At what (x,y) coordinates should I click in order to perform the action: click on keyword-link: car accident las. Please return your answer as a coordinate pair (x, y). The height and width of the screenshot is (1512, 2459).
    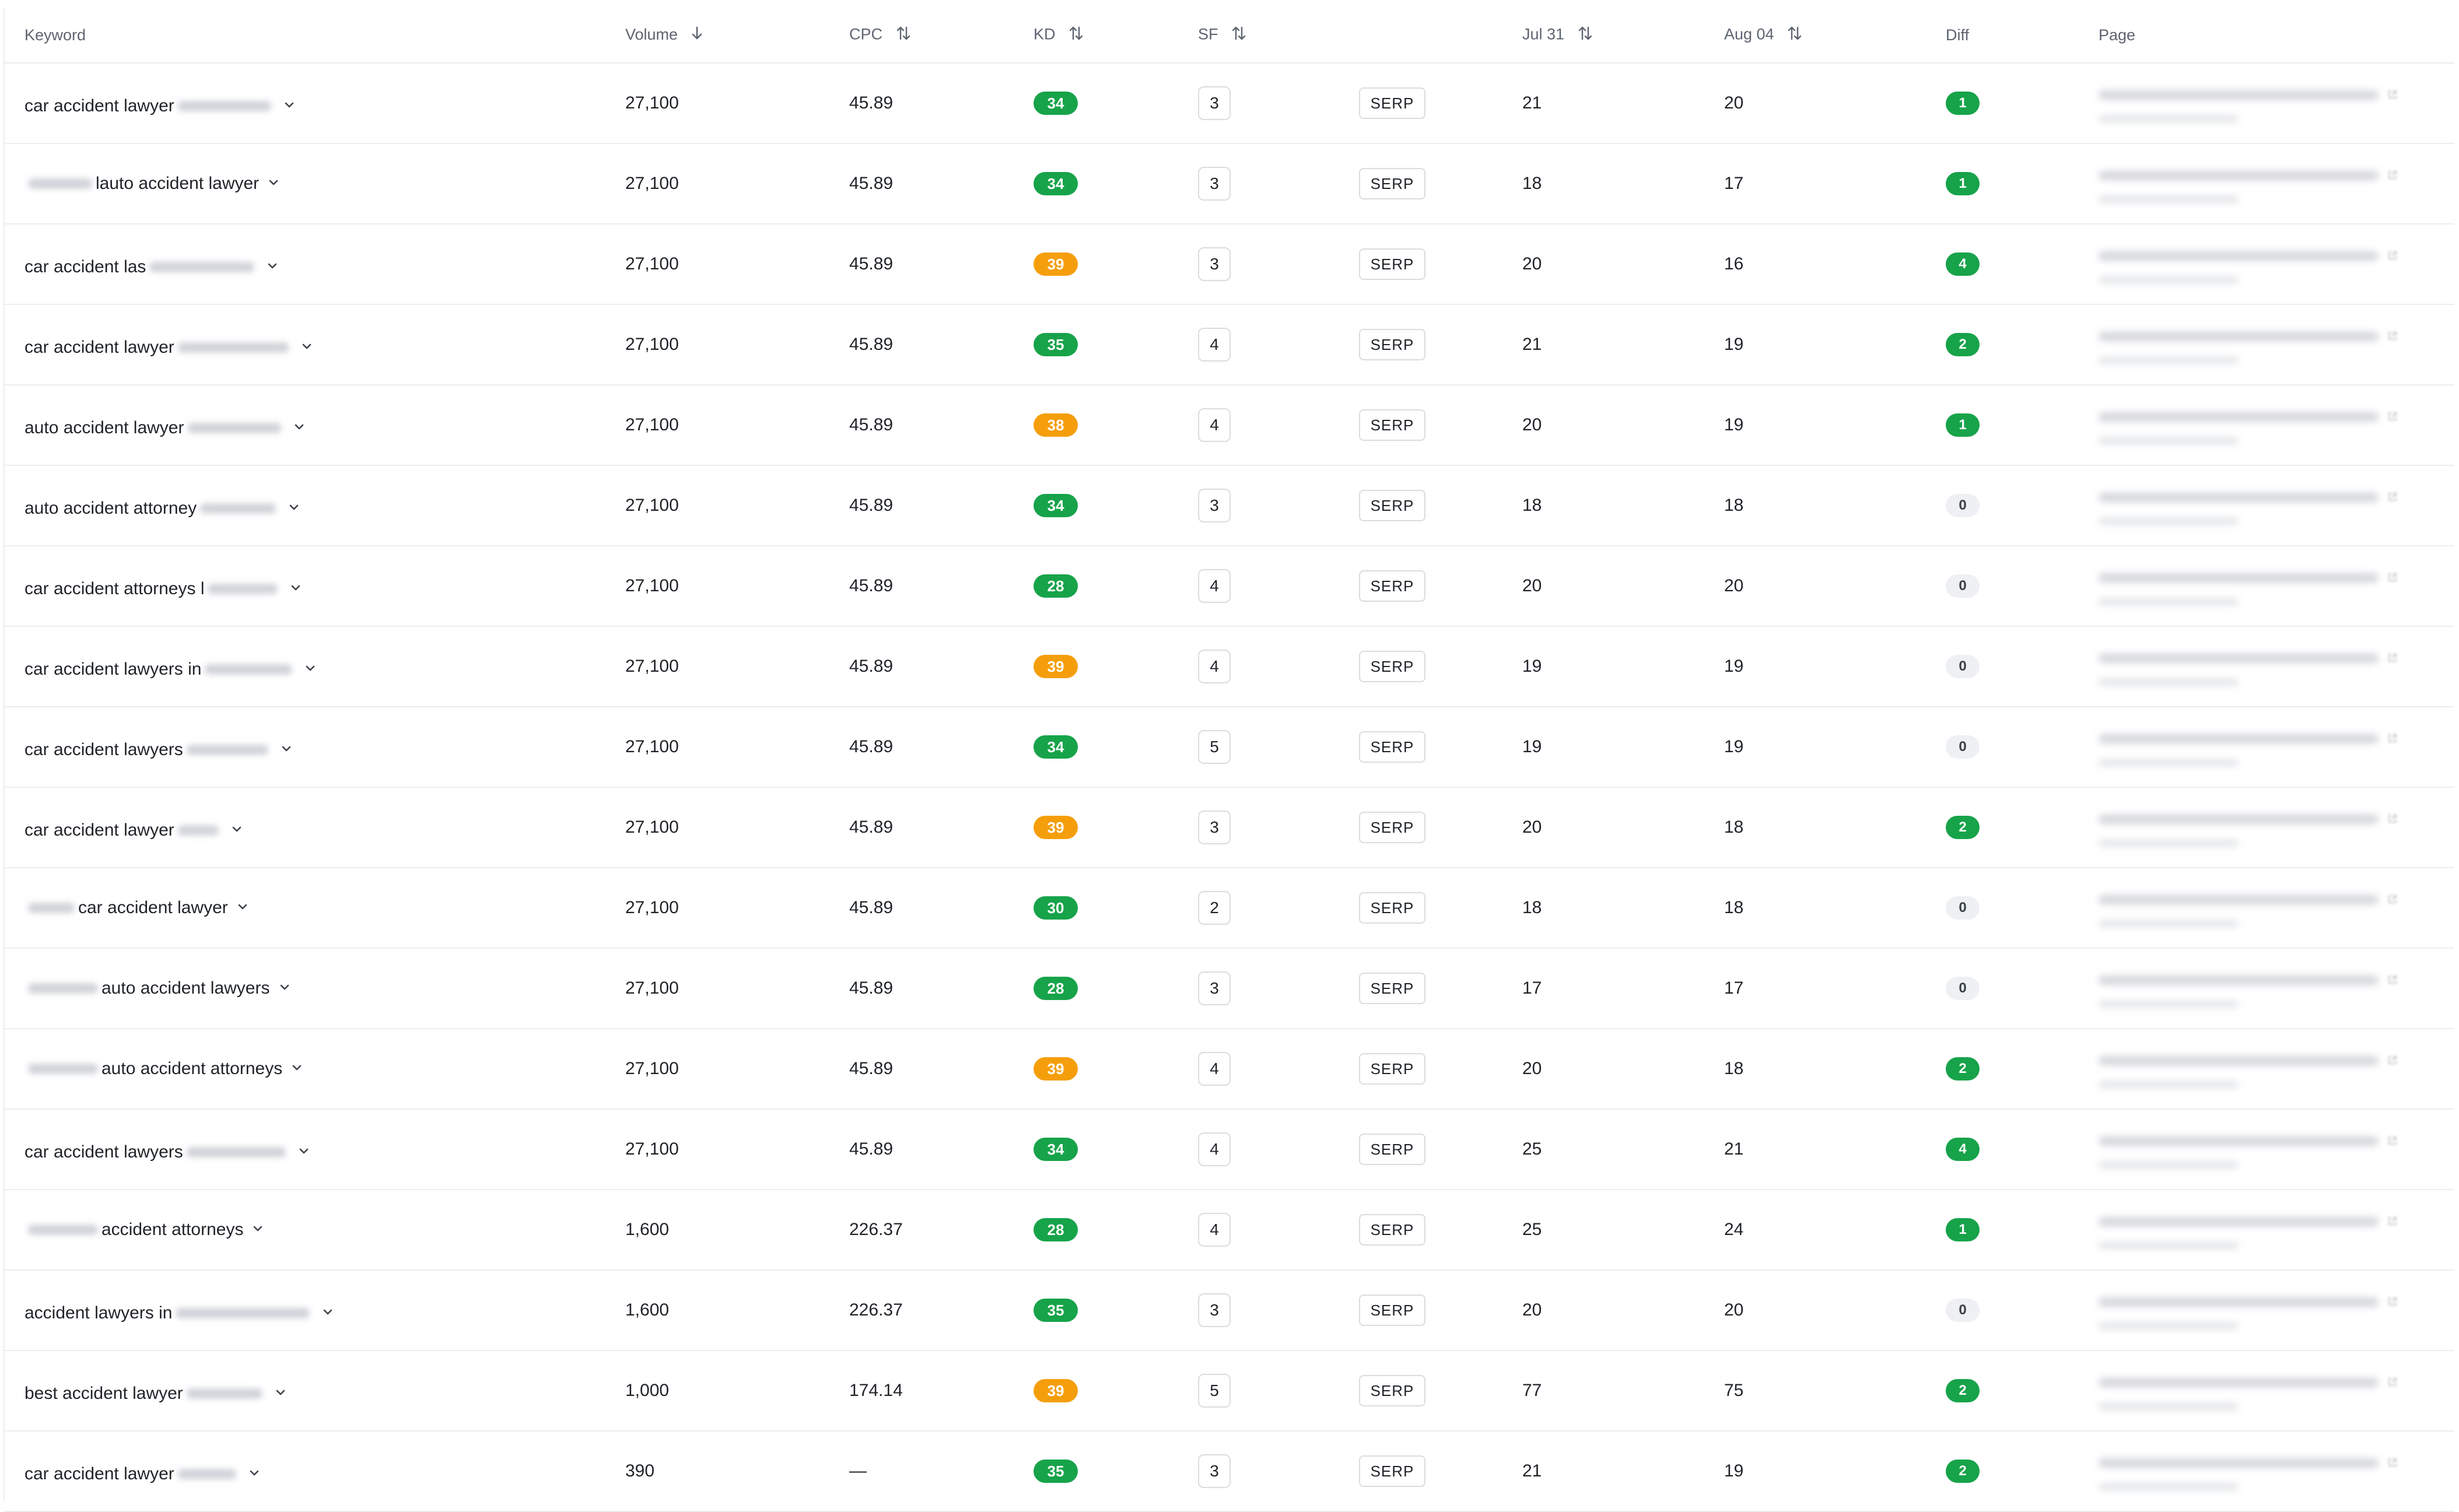
    Looking at the image, I should click on (151, 267).